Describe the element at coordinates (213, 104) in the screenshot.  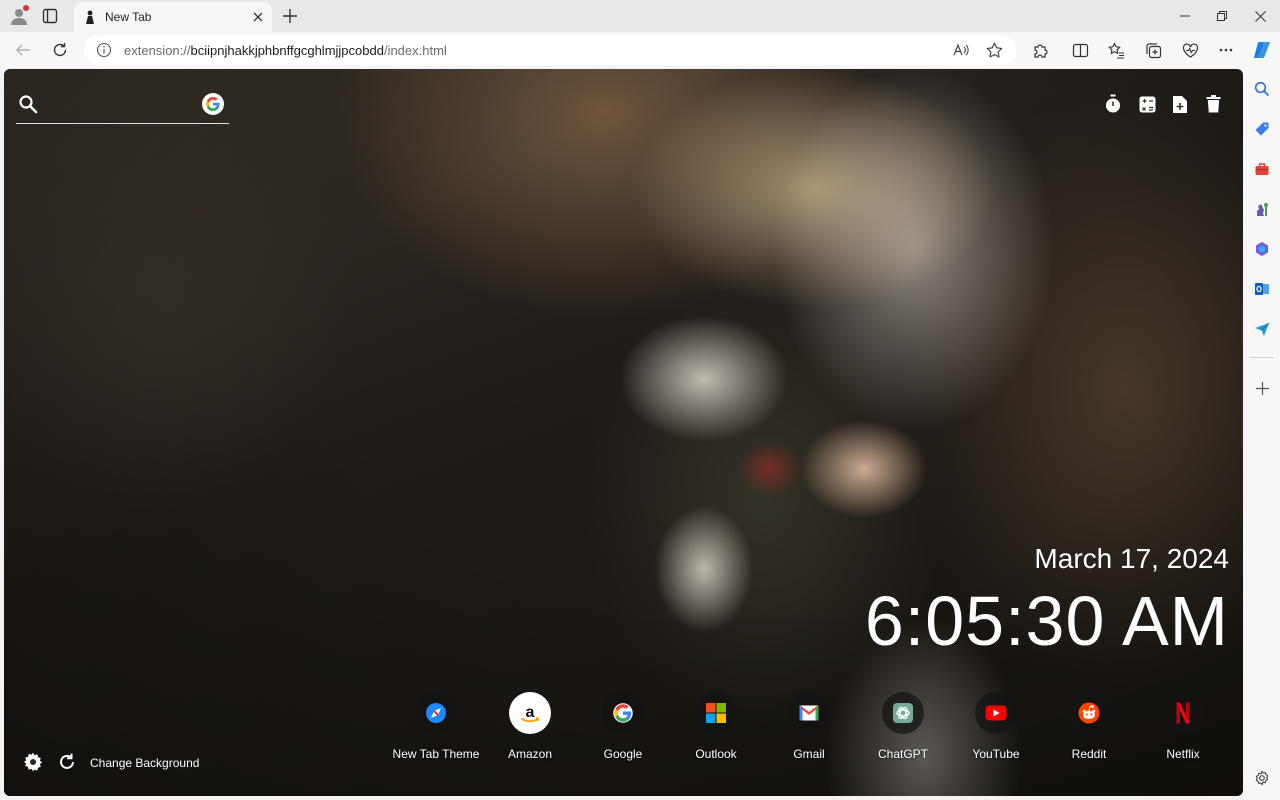
I see `google-engine-icon` at that location.